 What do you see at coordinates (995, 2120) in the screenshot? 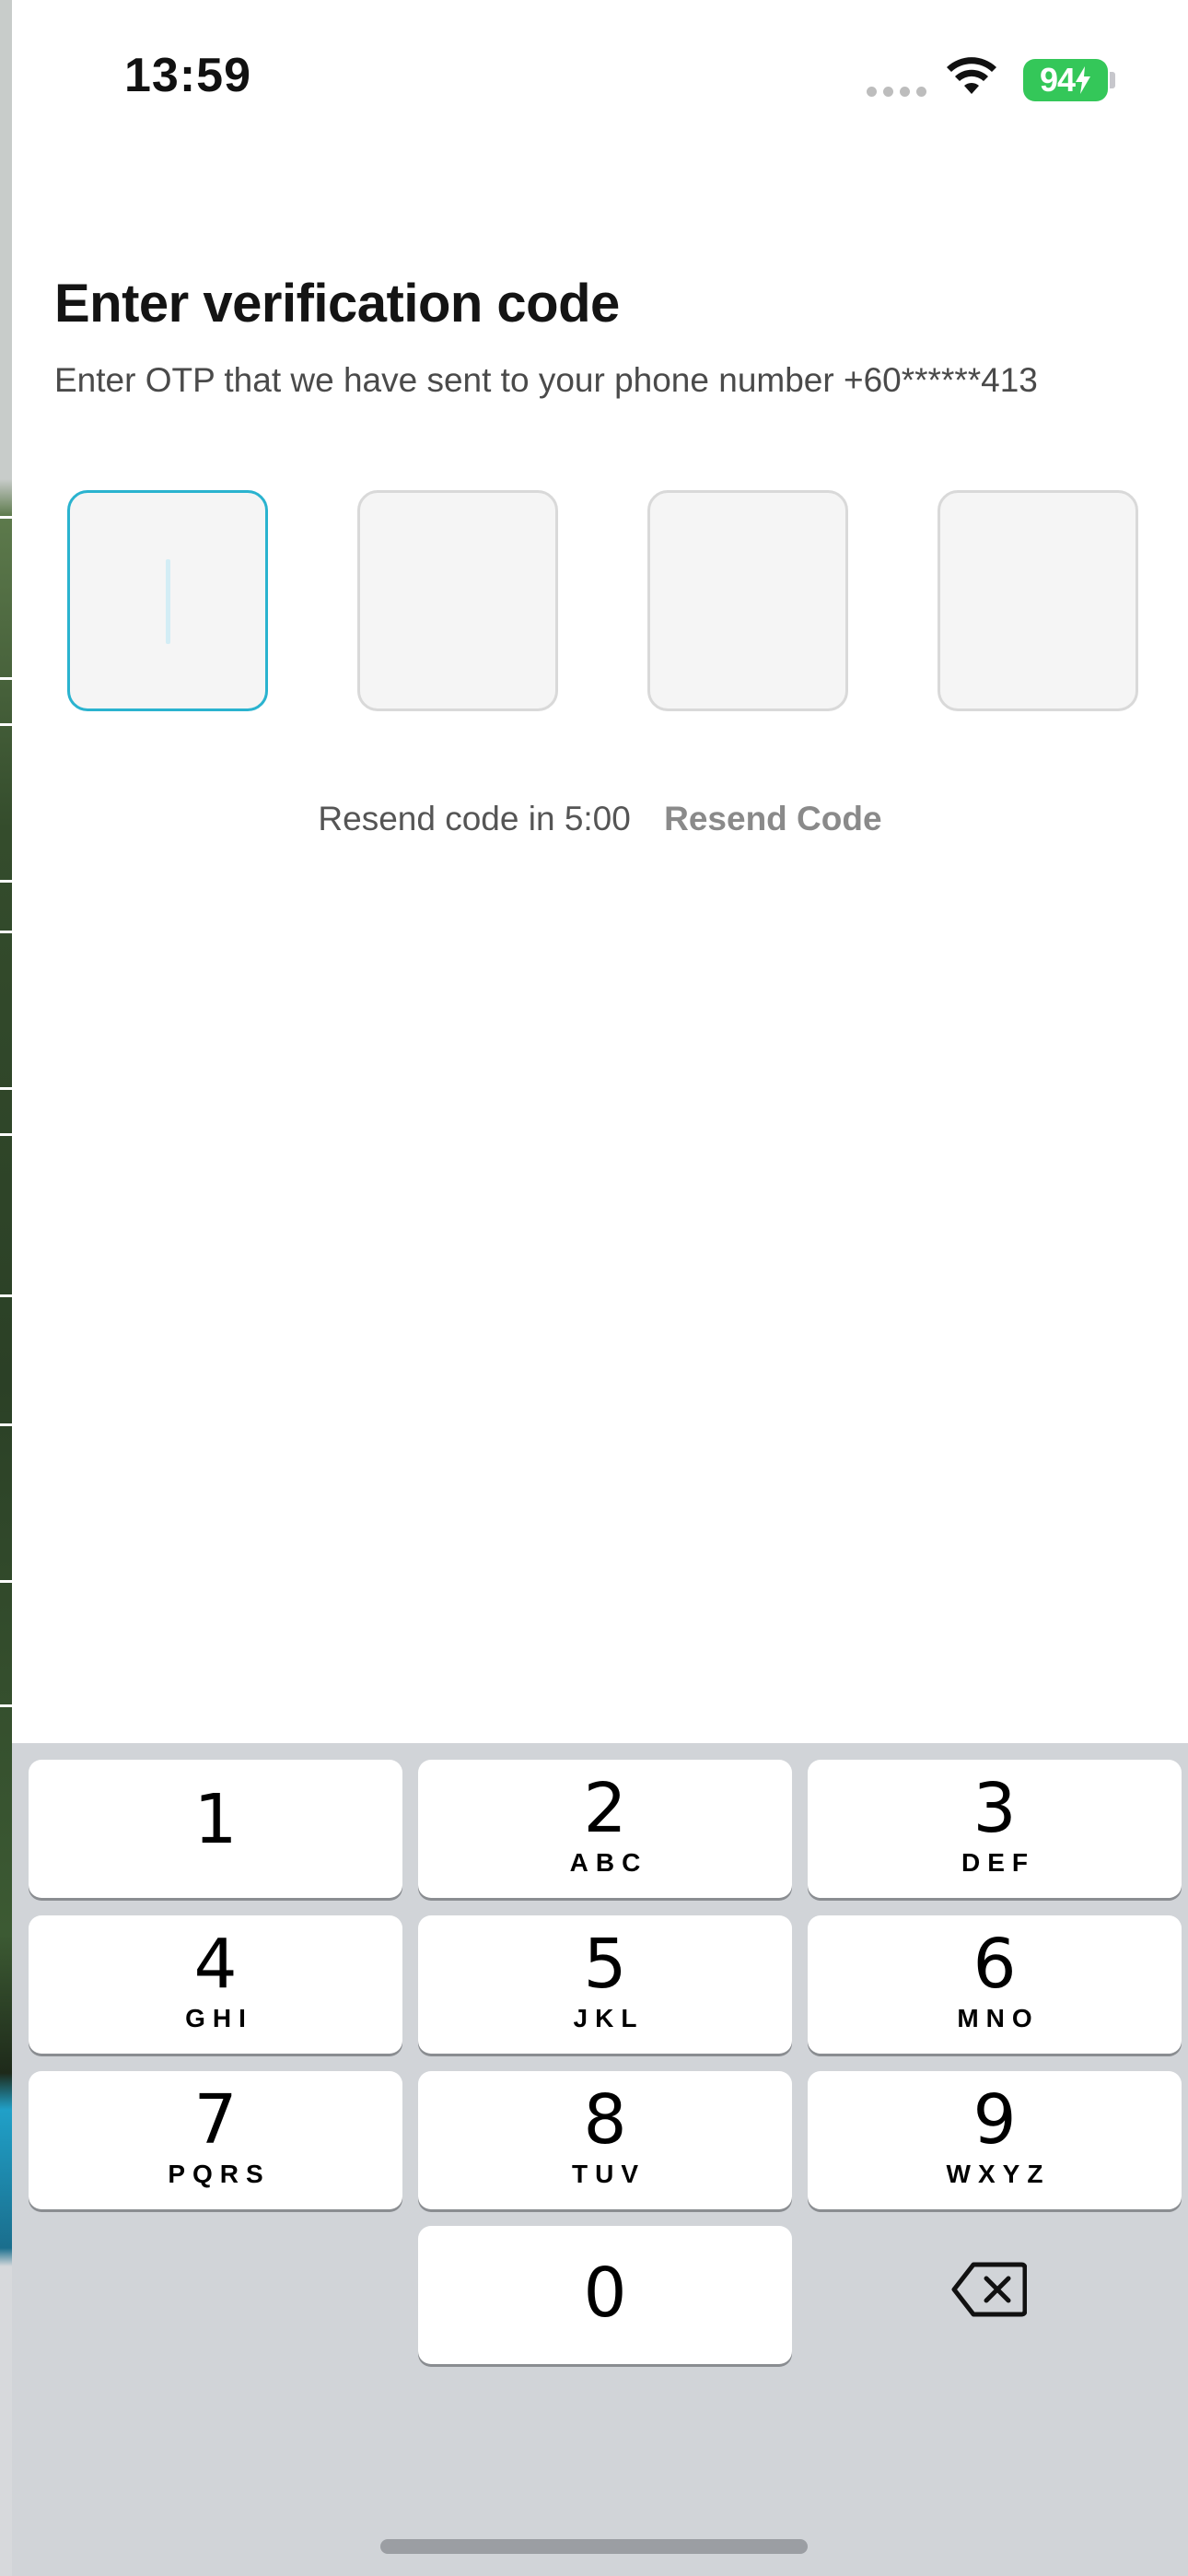
I see `key-digit: 9` at bounding box center [995, 2120].